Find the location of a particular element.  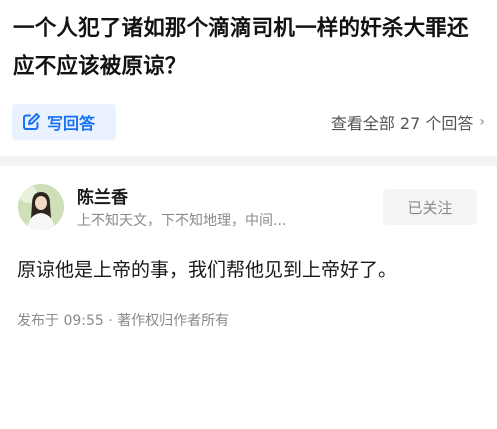

view-all-label: 查看全部 27 个回答 is located at coordinates (402, 123).